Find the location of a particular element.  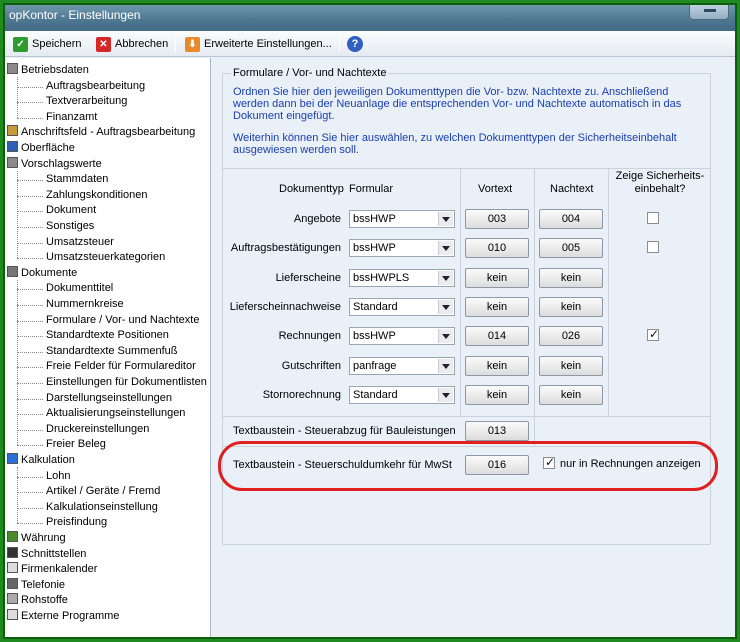

formular-select: panfrage is located at coordinates (402, 365).